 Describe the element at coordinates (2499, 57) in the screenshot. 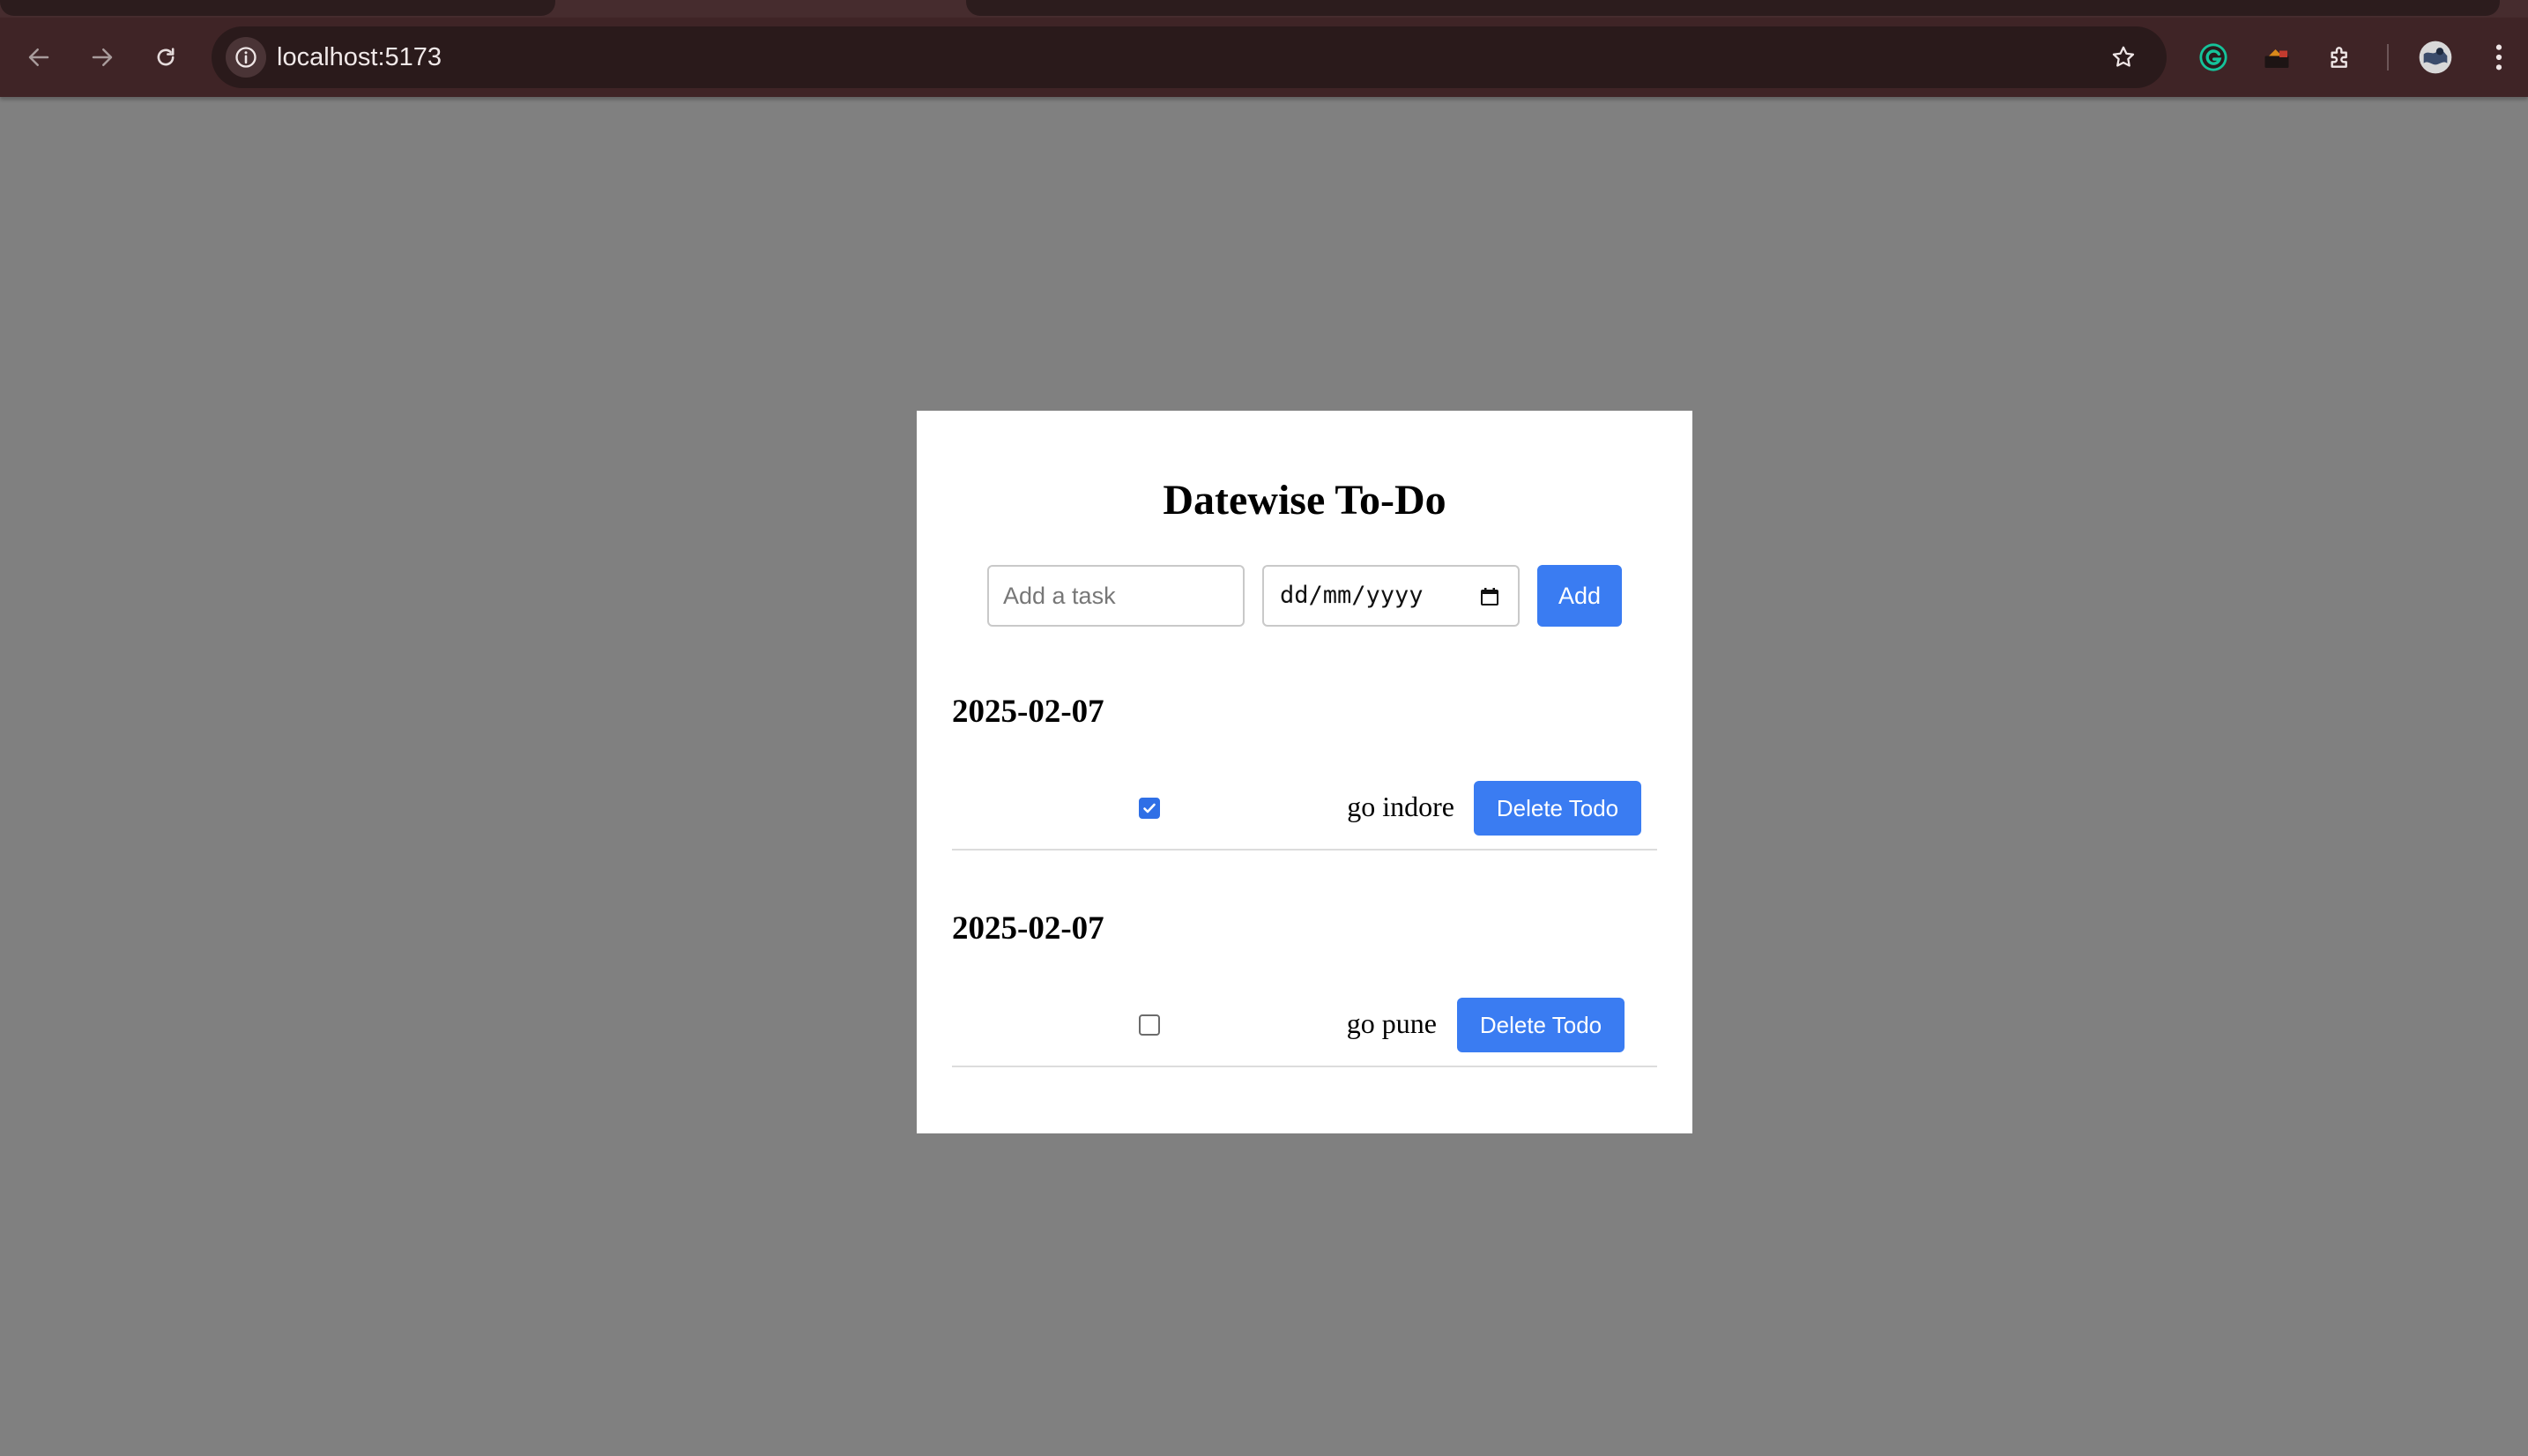

I see `kebab-menu-icon` at that location.